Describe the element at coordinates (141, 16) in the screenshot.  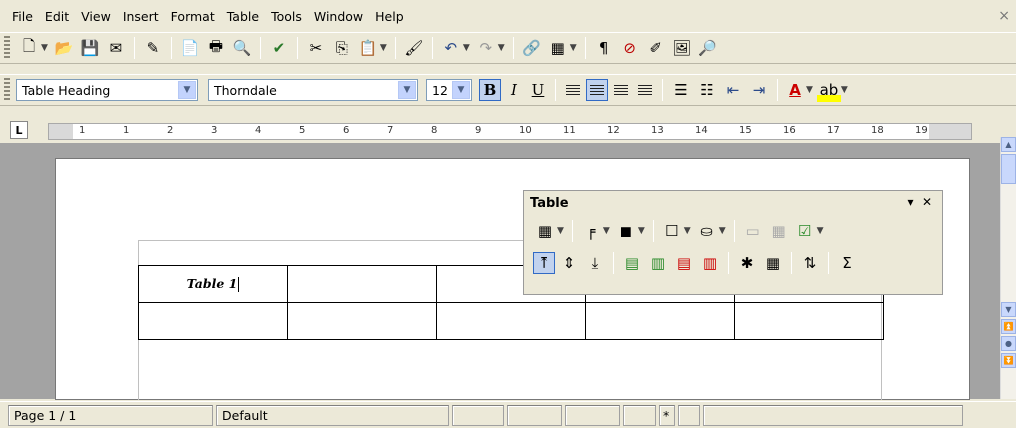
I see `menu-insert: Insert` at that location.